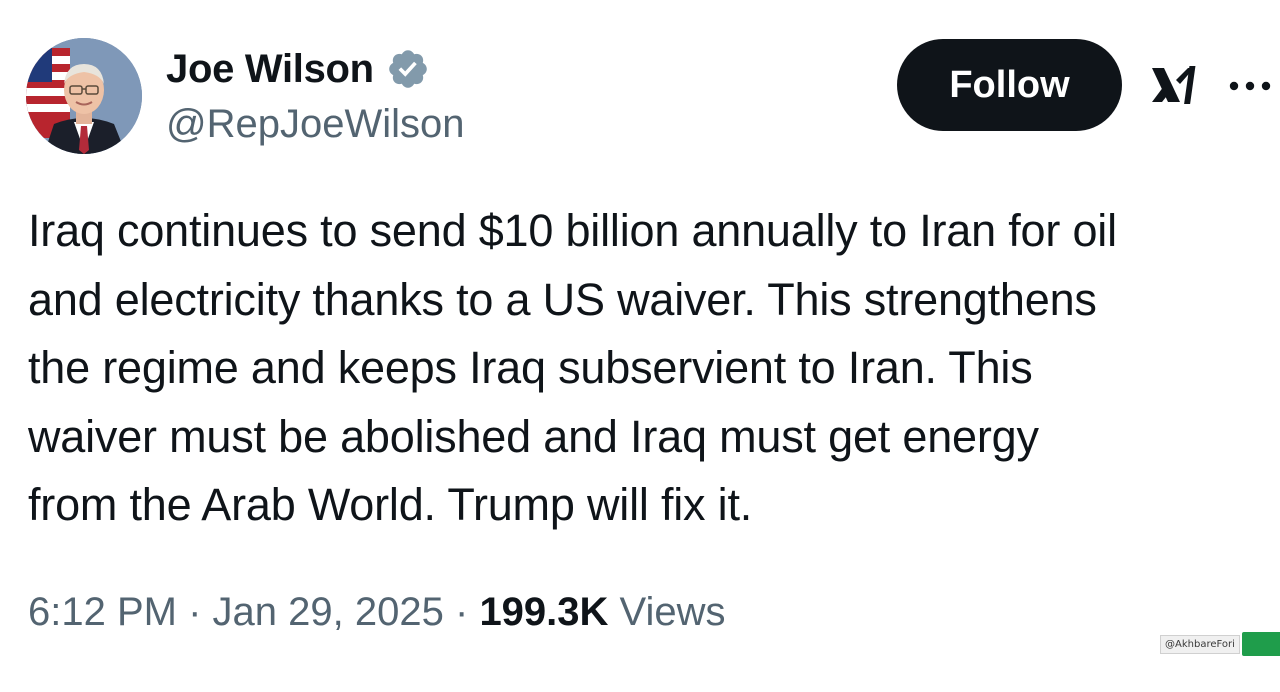  I want to click on author-display-name: Joe Wilson, so click(270, 69).